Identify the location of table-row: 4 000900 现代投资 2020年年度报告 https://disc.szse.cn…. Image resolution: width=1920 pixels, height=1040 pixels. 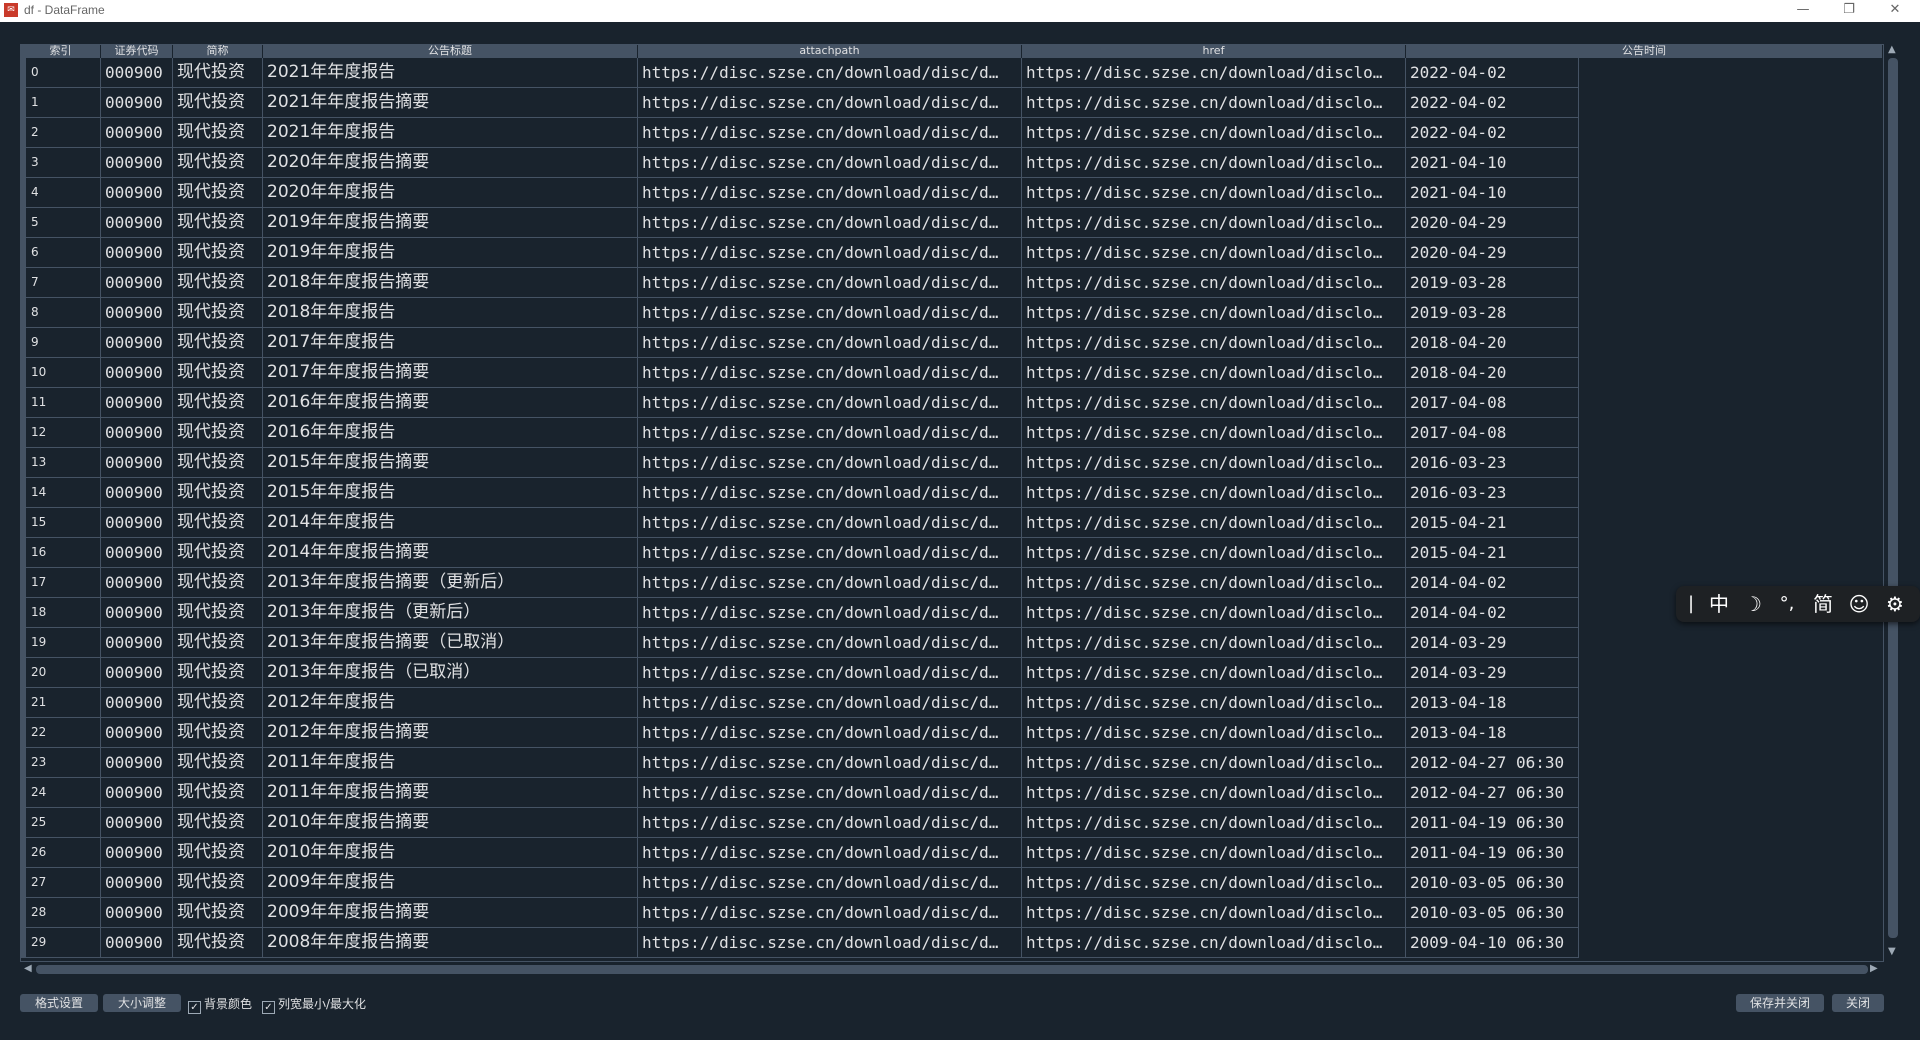
(801, 193).